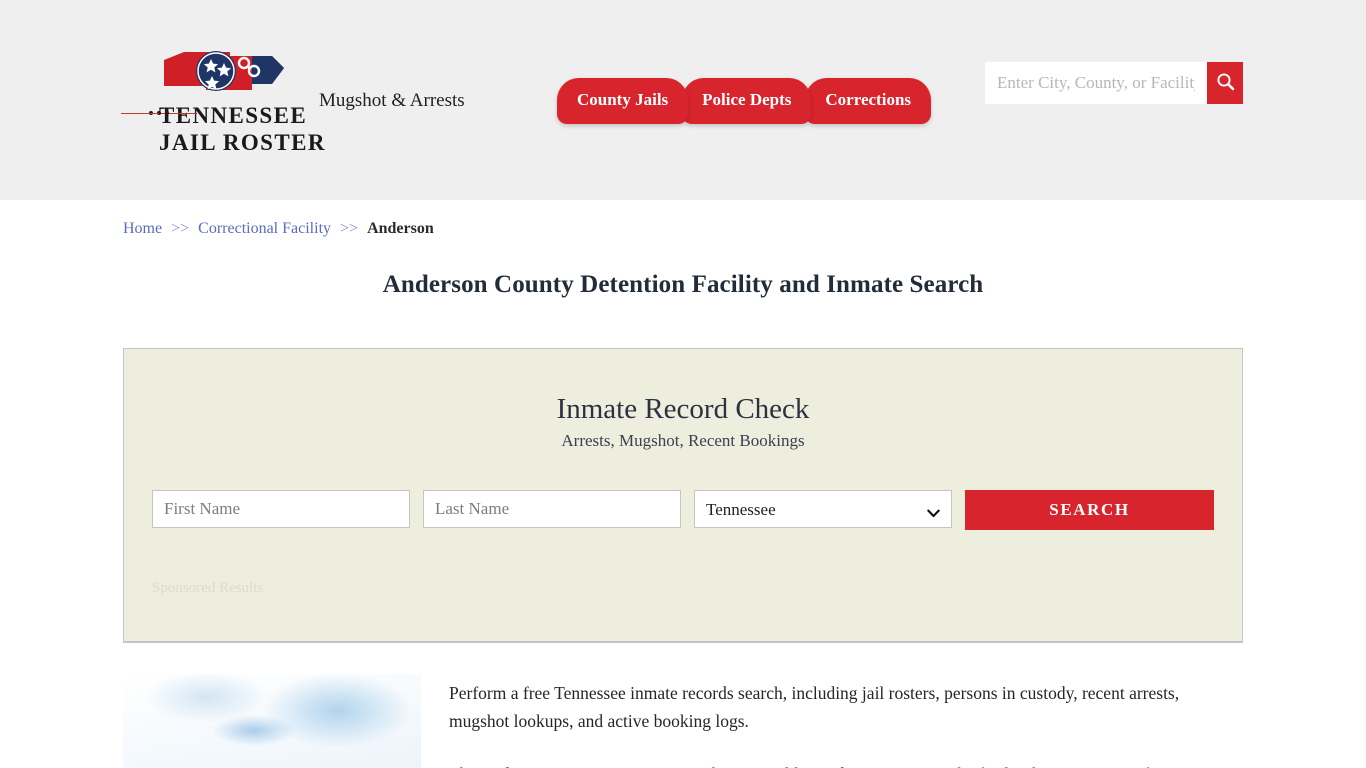 Image resolution: width=1366 pixels, height=768 pixels. Describe the element at coordinates (224, 76) in the screenshot. I see `tennessee-state-flag-handcuffs-icon` at that location.